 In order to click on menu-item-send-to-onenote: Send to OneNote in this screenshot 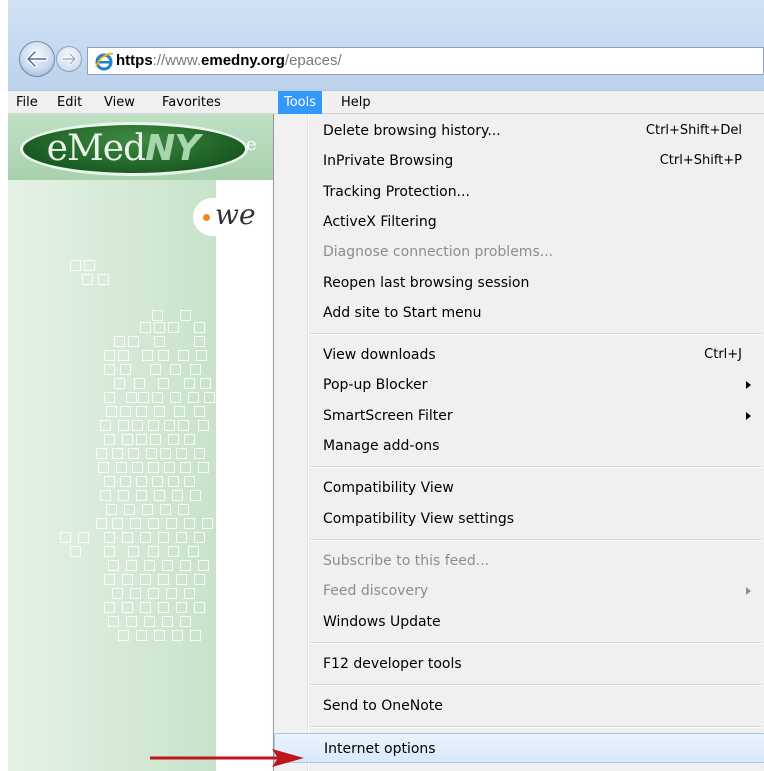, I will do `click(519, 706)`.